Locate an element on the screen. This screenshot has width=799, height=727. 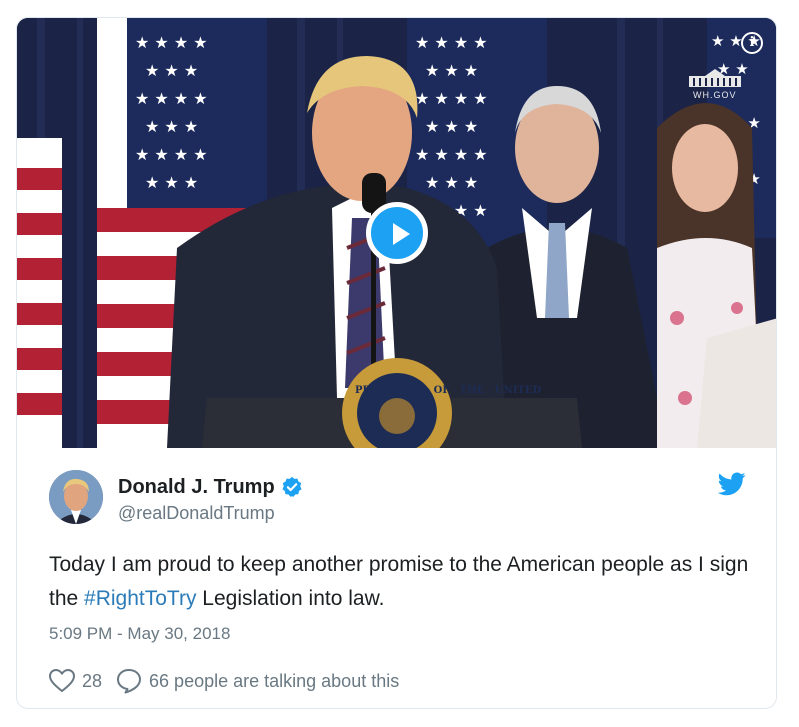
tweet-timestamp: 5:09 PM - May 30, 2018 is located at coordinates (139, 634).